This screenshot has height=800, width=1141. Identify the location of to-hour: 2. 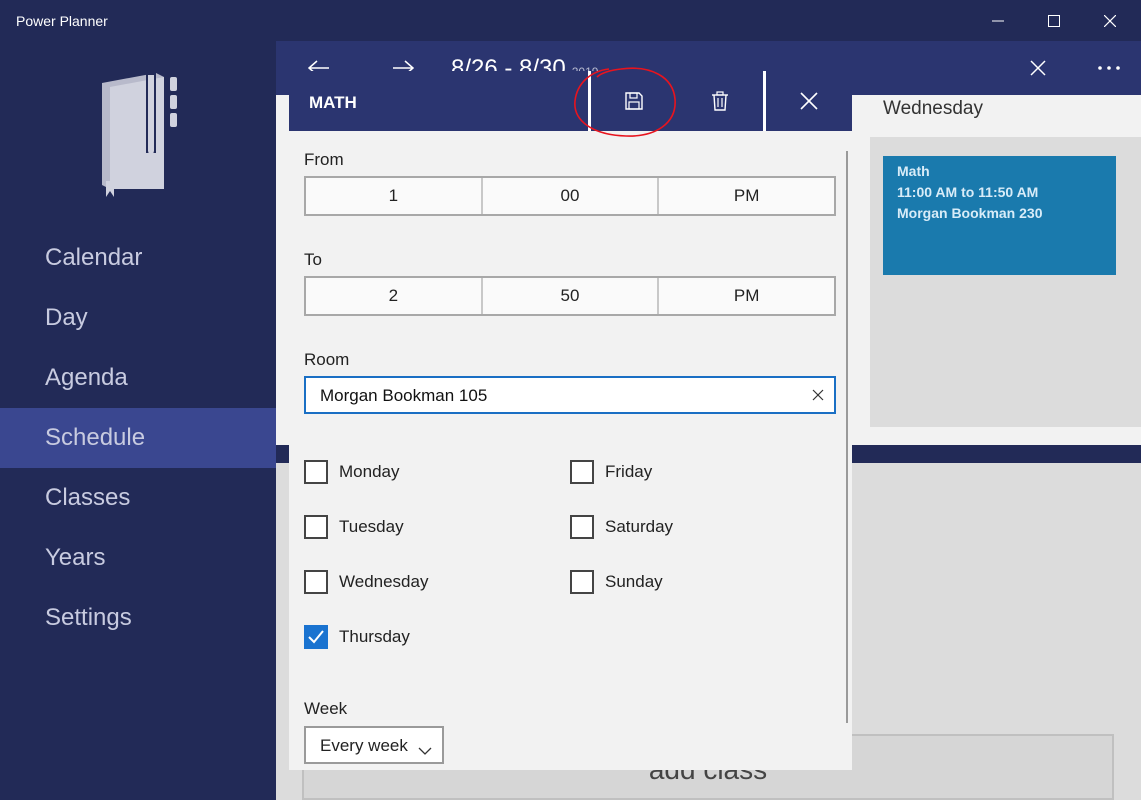
(394, 296).